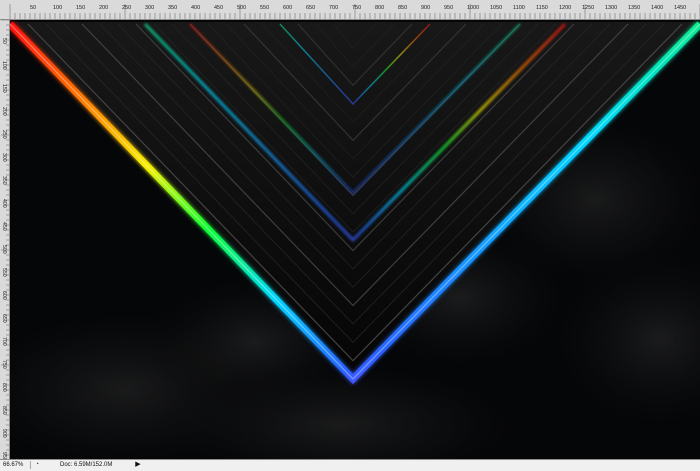 This screenshot has height=471, width=700. I want to click on top-ruler-label: 900, so click(425, 8).